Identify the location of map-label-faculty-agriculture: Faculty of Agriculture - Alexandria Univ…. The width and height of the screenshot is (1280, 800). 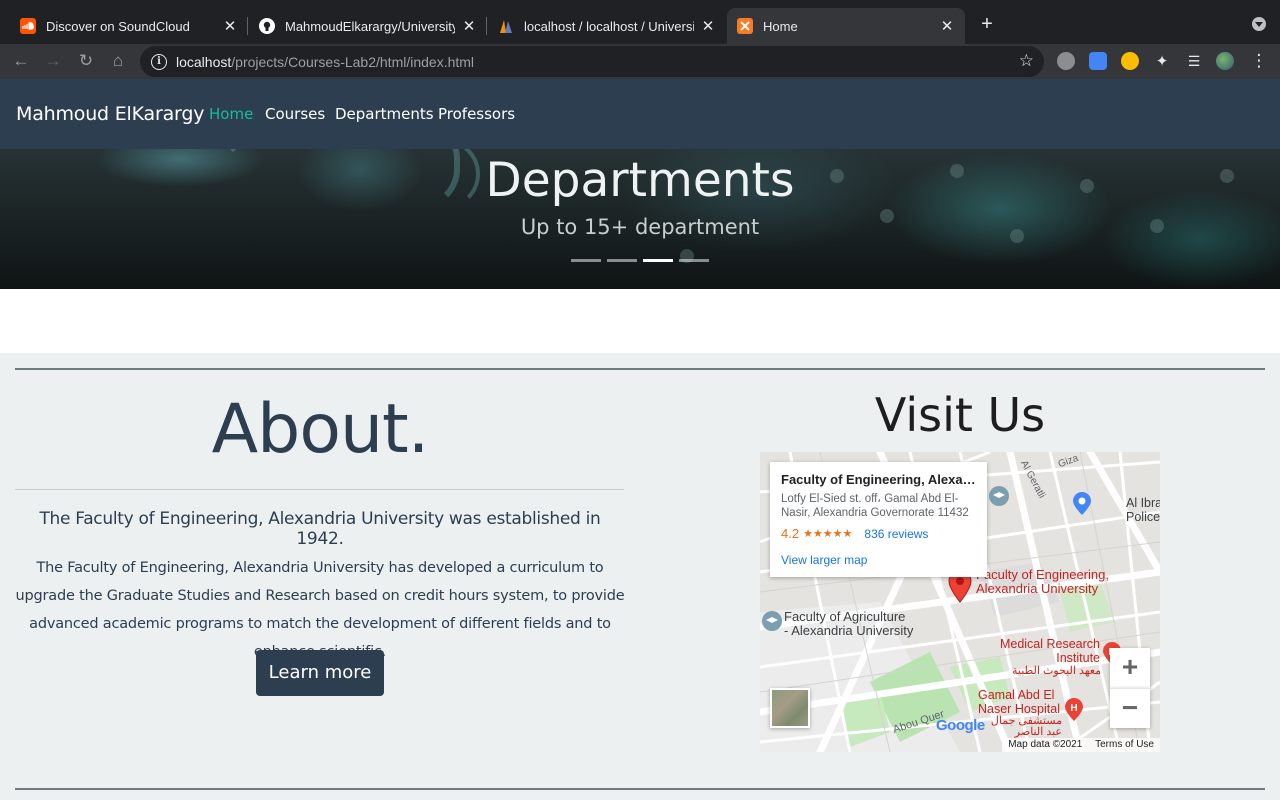
(848, 624).